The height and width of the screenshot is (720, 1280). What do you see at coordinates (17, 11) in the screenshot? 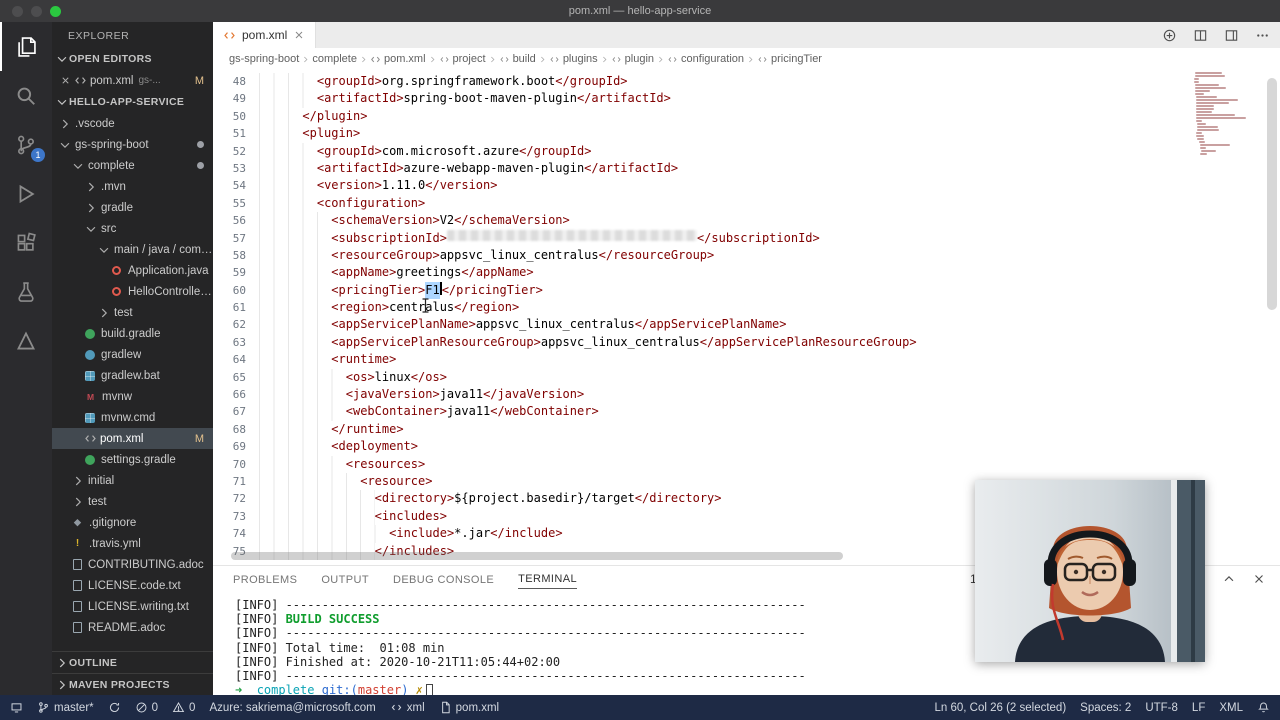
I see `traffic-light-close` at bounding box center [17, 11].